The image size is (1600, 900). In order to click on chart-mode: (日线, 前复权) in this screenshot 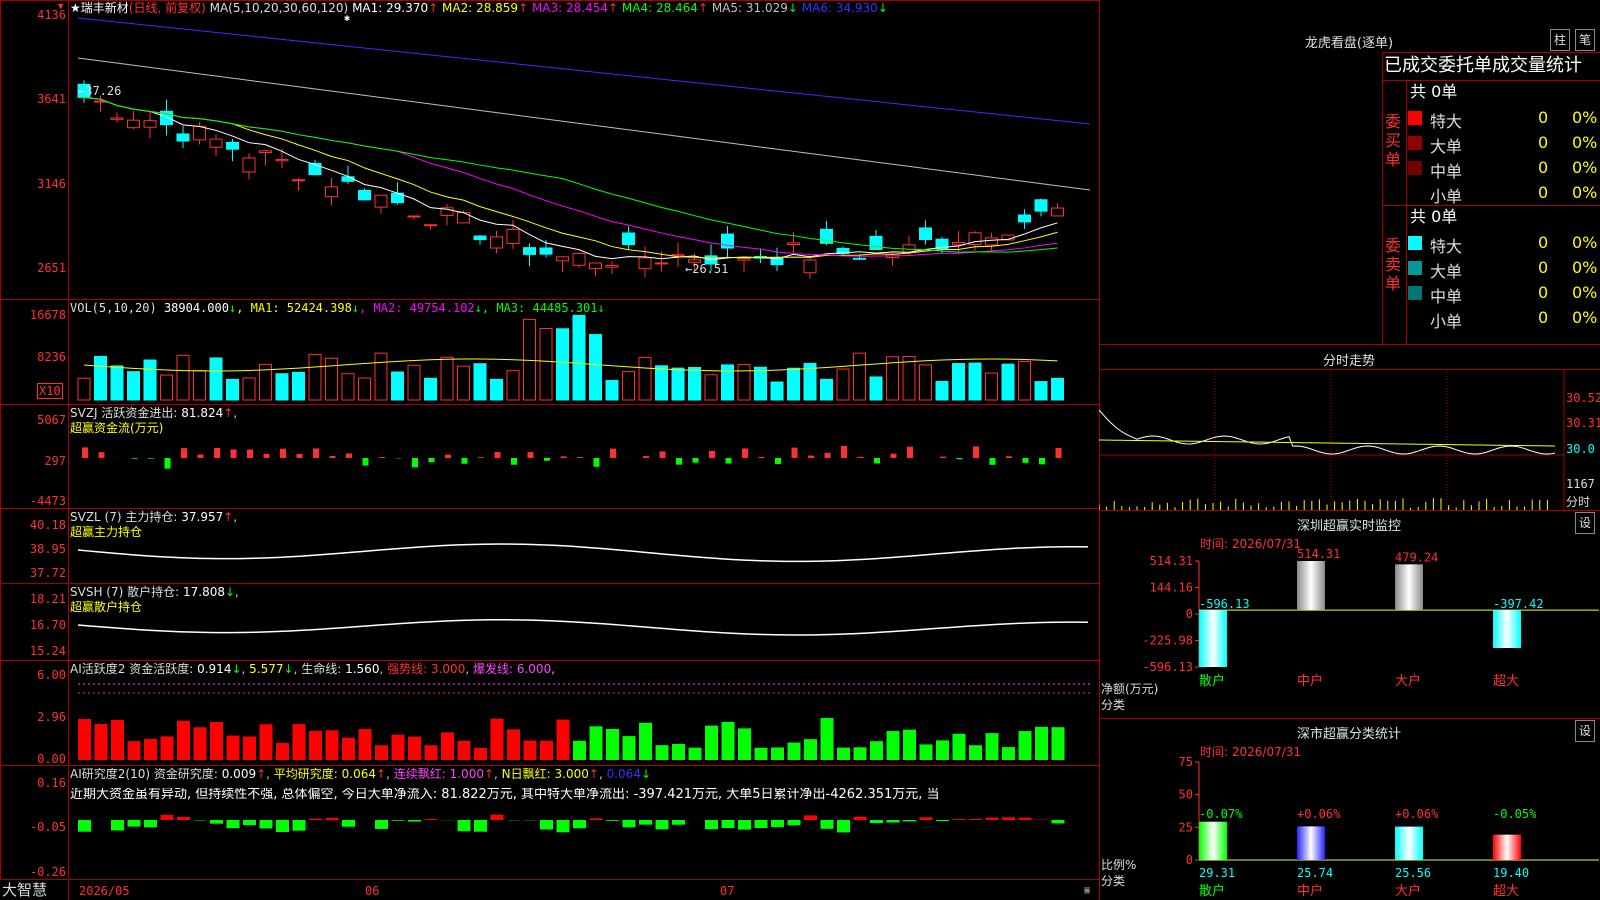, I will do `click(167, 8)`.